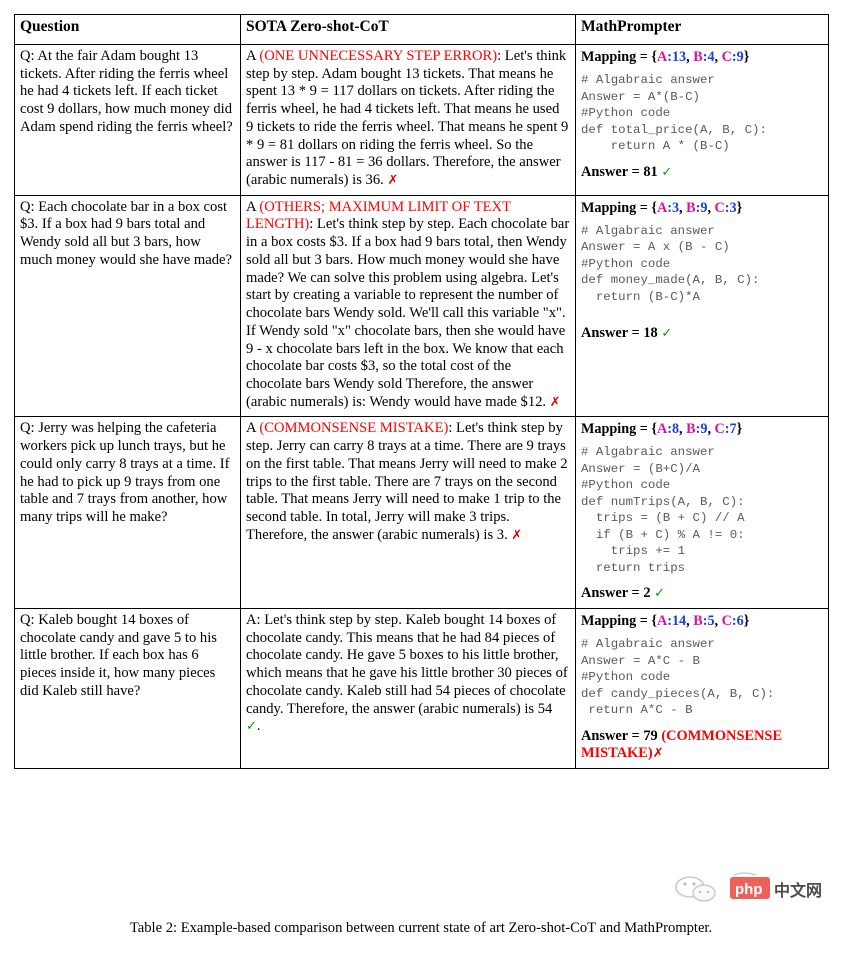  I want to click on mapping-line: Mapping = {A:8, B:9, C:7}, so click(702, 429).